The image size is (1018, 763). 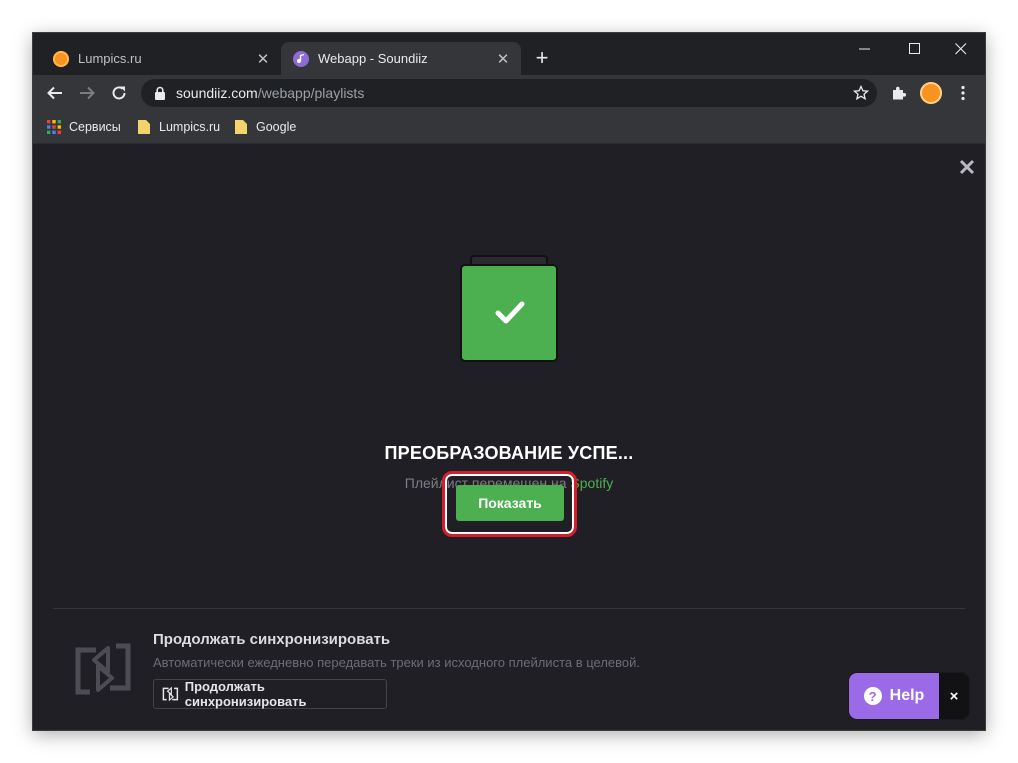 I want to click on menu-button, so click(x=963, y=93).